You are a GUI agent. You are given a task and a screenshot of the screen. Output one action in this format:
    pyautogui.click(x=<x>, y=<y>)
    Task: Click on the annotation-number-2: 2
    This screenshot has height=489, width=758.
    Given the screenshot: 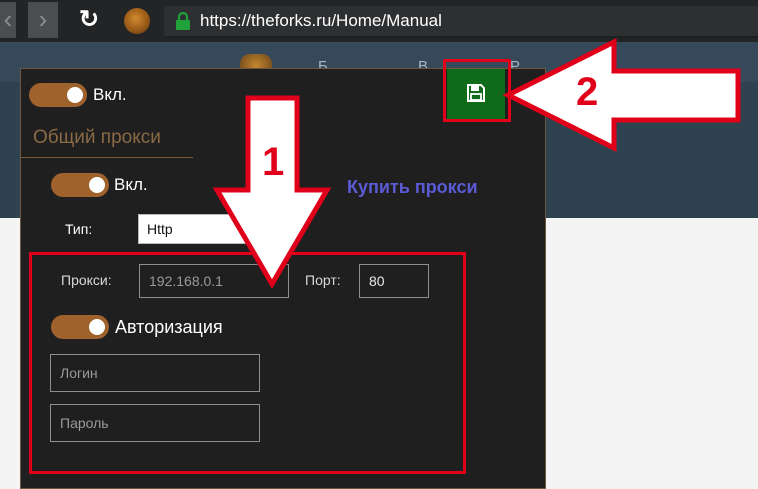 What is the action you would take?
    pyautogui.click(x=587, y=92)
    